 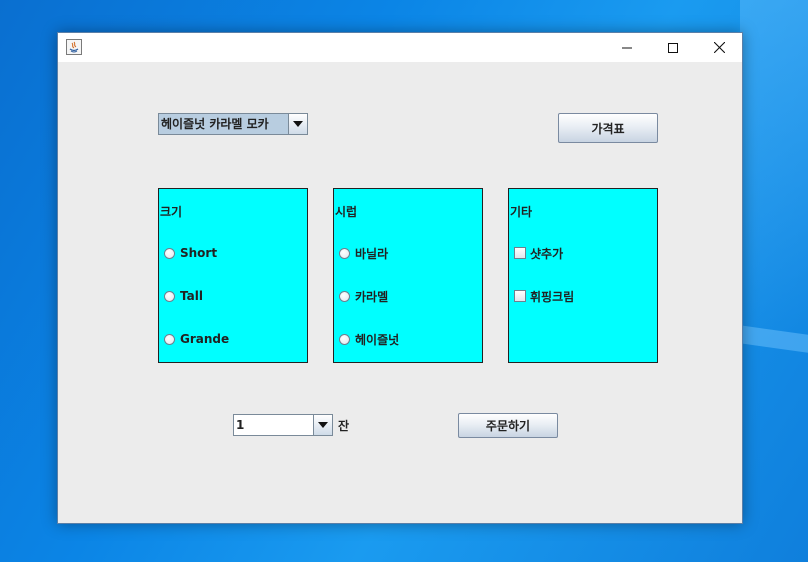 I want to click on quantity-unit-label: 잔, so click(x=344, y=426).